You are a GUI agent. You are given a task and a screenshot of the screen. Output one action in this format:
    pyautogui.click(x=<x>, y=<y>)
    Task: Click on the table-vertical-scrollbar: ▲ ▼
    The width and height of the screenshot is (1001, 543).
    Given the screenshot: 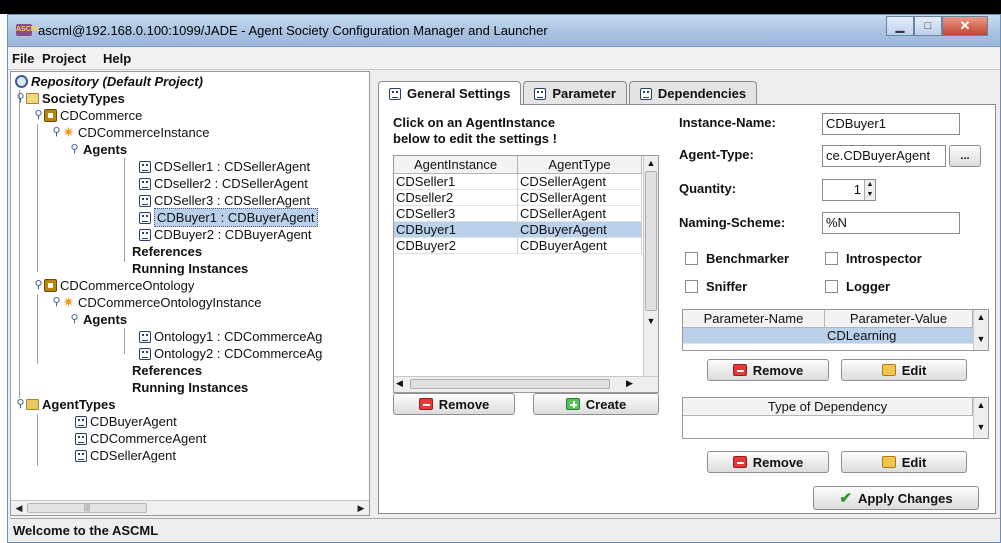 What is the action you would take?
    pyautogui.click(x=650, y=266)
    